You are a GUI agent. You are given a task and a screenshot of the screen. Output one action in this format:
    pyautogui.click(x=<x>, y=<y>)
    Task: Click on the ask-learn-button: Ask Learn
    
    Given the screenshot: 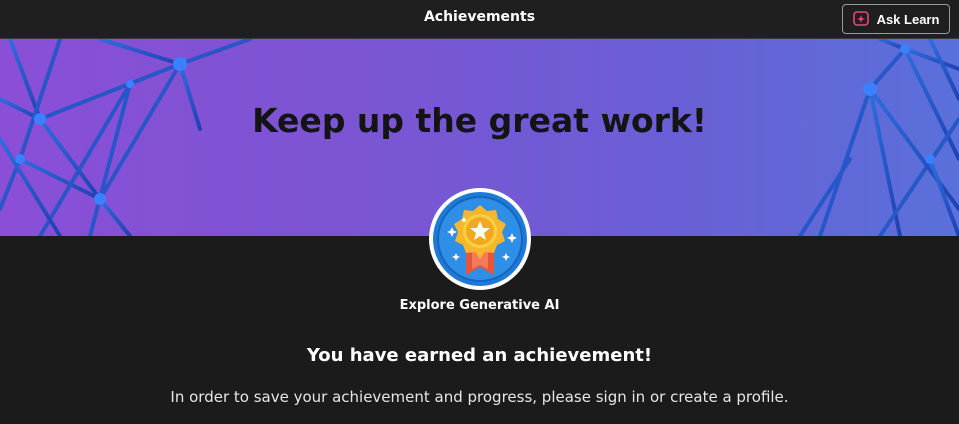 What is the action you would take?
    pyautogui.click(x=896, y=19)
    